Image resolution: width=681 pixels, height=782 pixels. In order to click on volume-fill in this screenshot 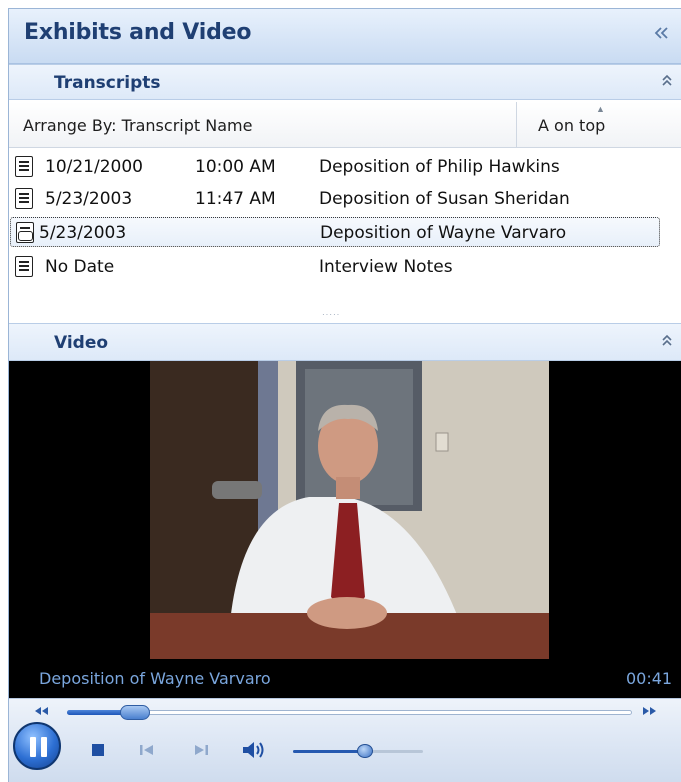, I will do `click(329, 751)`.